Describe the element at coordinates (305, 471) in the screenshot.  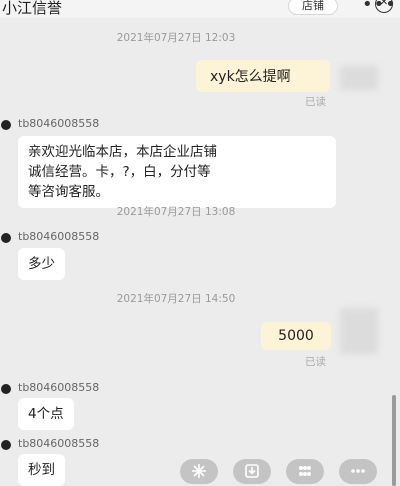
I see `grid-icon` at that location.